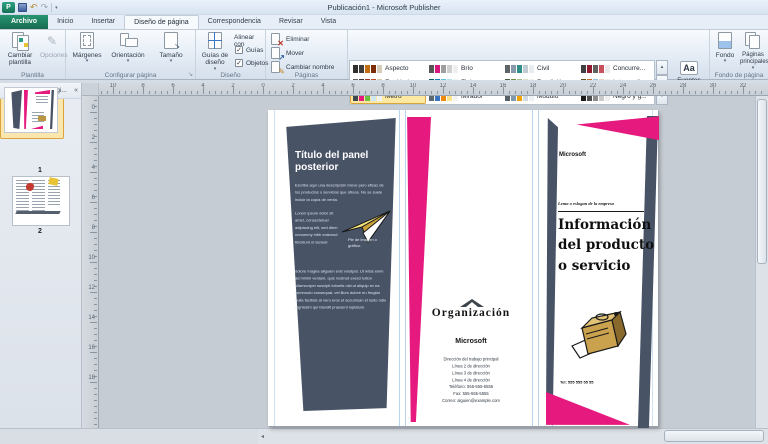 This screenshot has height=444, width=768. Describe the element at coordinates (161, 22) in the screenshot. I see `tab-diseño-de-página: Diseño de página` at that location.